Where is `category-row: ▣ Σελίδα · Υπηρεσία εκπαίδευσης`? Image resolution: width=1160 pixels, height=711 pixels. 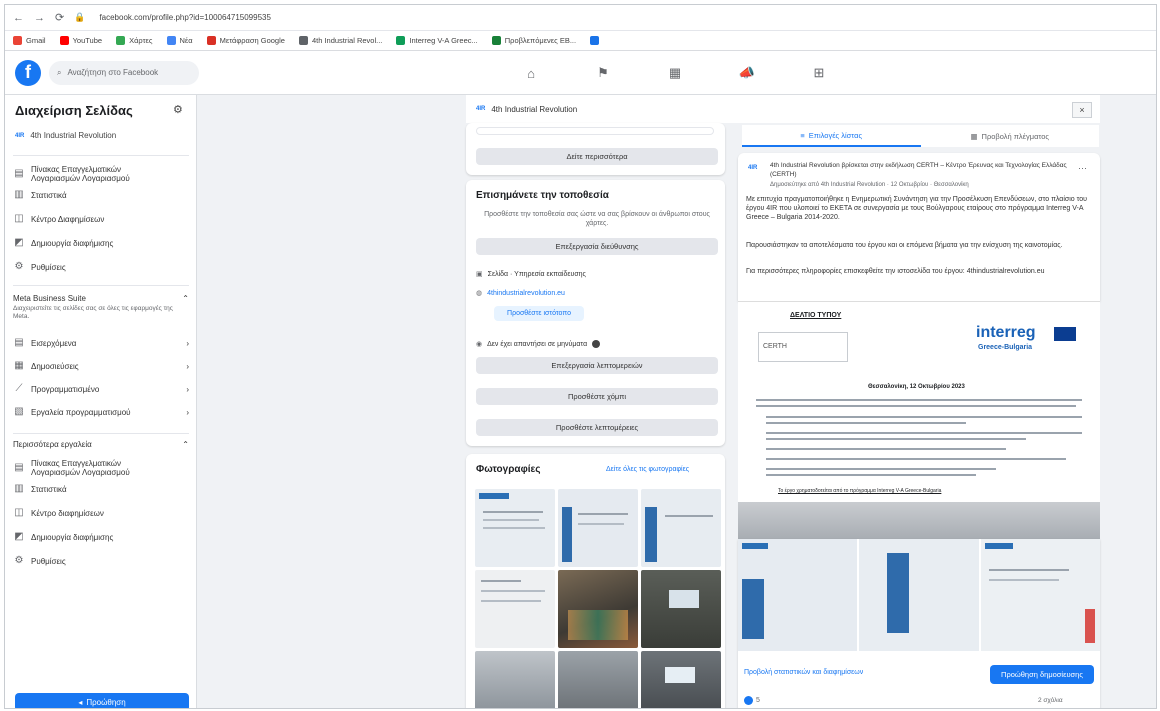 category-row: ▣ Σελίδα · Υπηρεσία εκπαίδευσης is located at coordinates (531, 274).